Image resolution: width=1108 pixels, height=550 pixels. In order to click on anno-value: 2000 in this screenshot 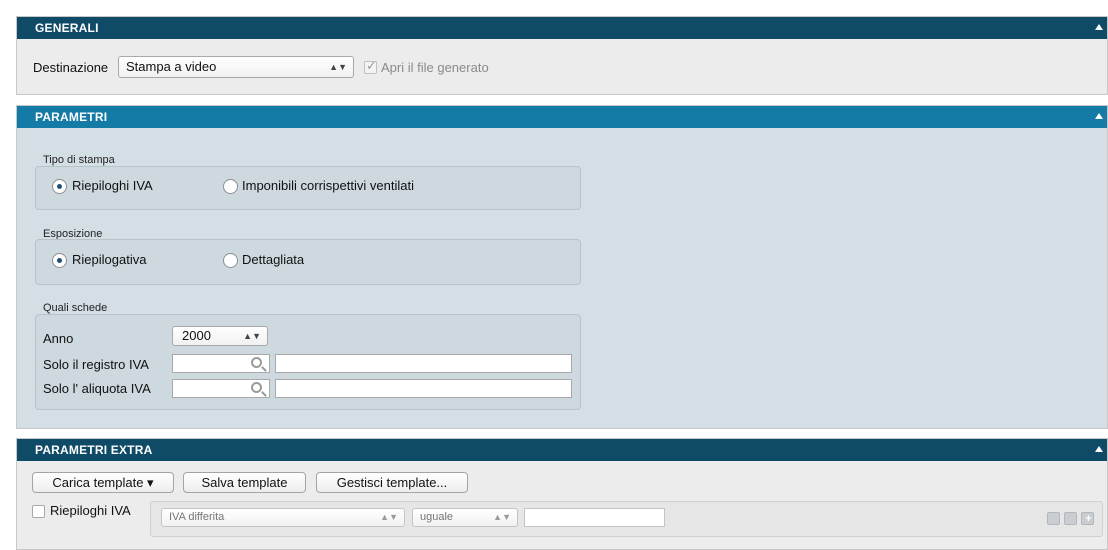, I will do `click(196, 335)`.